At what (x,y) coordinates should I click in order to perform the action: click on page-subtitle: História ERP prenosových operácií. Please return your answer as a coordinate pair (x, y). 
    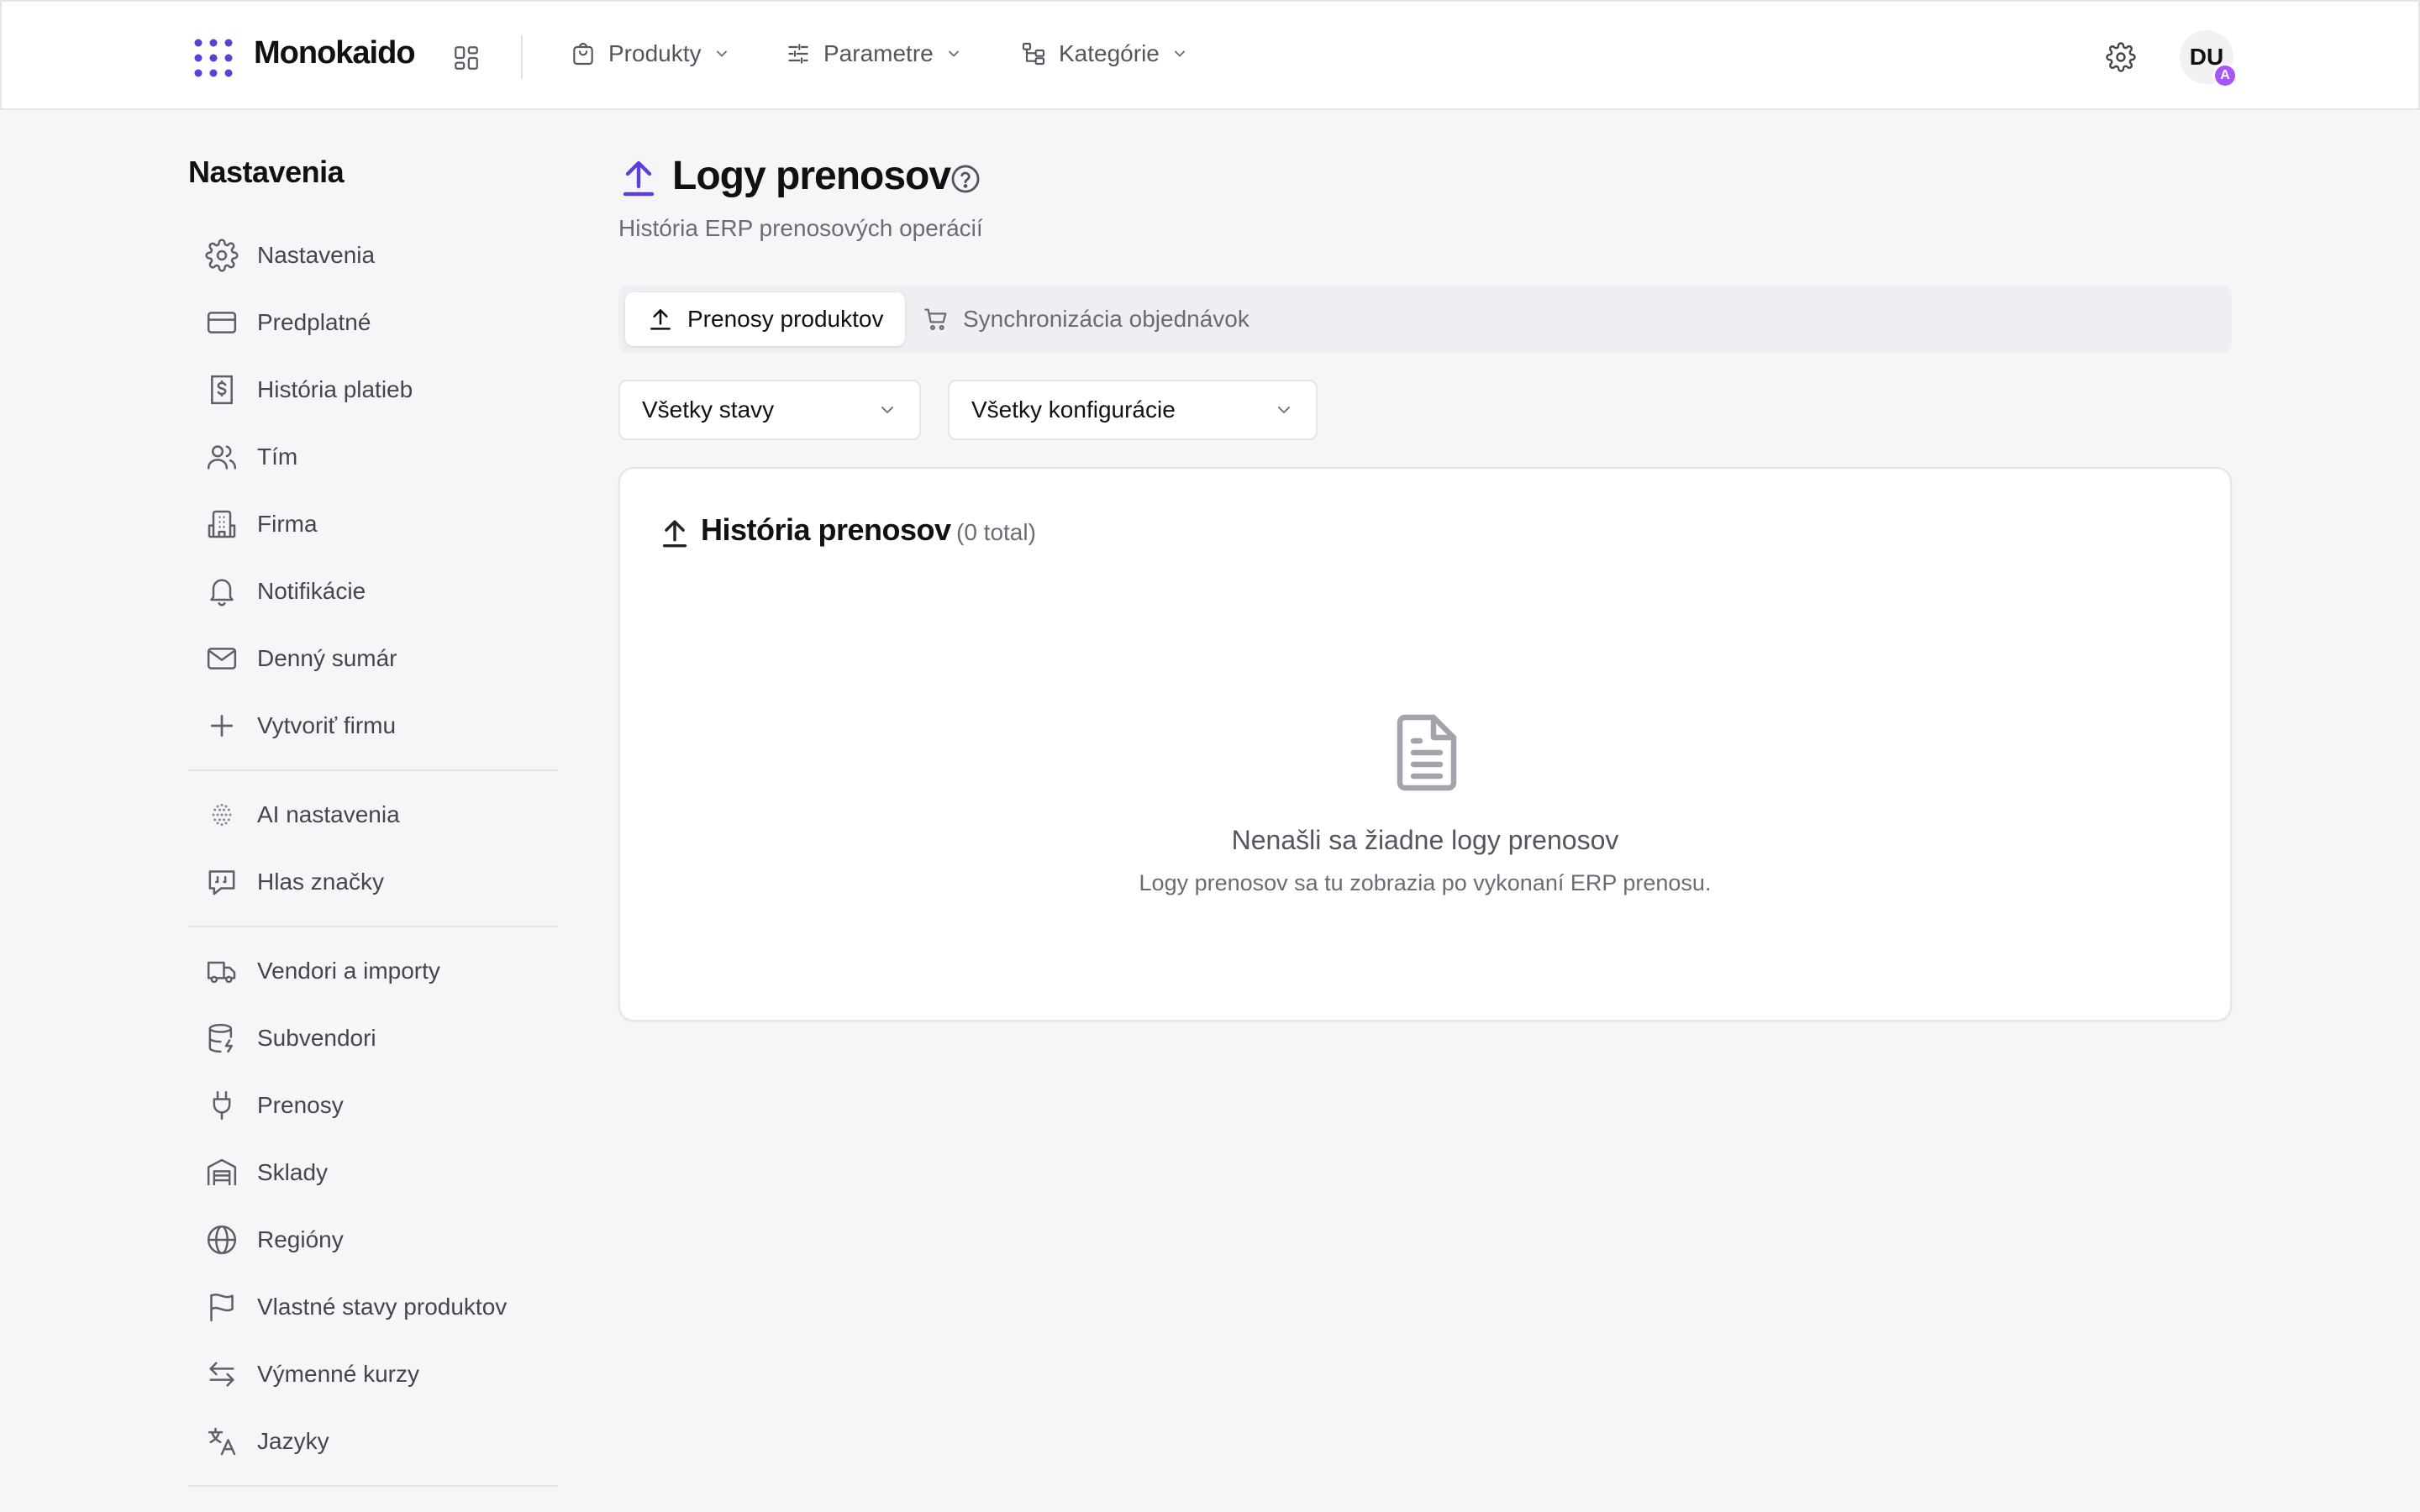
    Looking at the image, I should click on (800, 228).